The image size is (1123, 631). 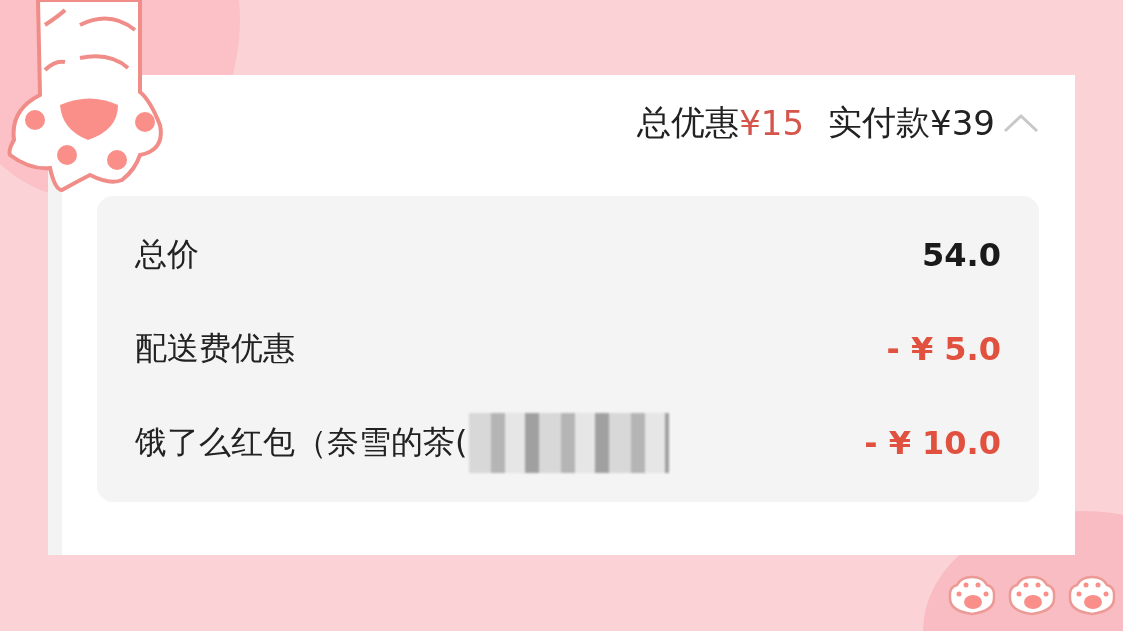 What do you see at coordinates (301, 442) in the screenshot?
I see `fee-label: 饿了么红包（奈雪的茶(` at bounding box center [301, 442].